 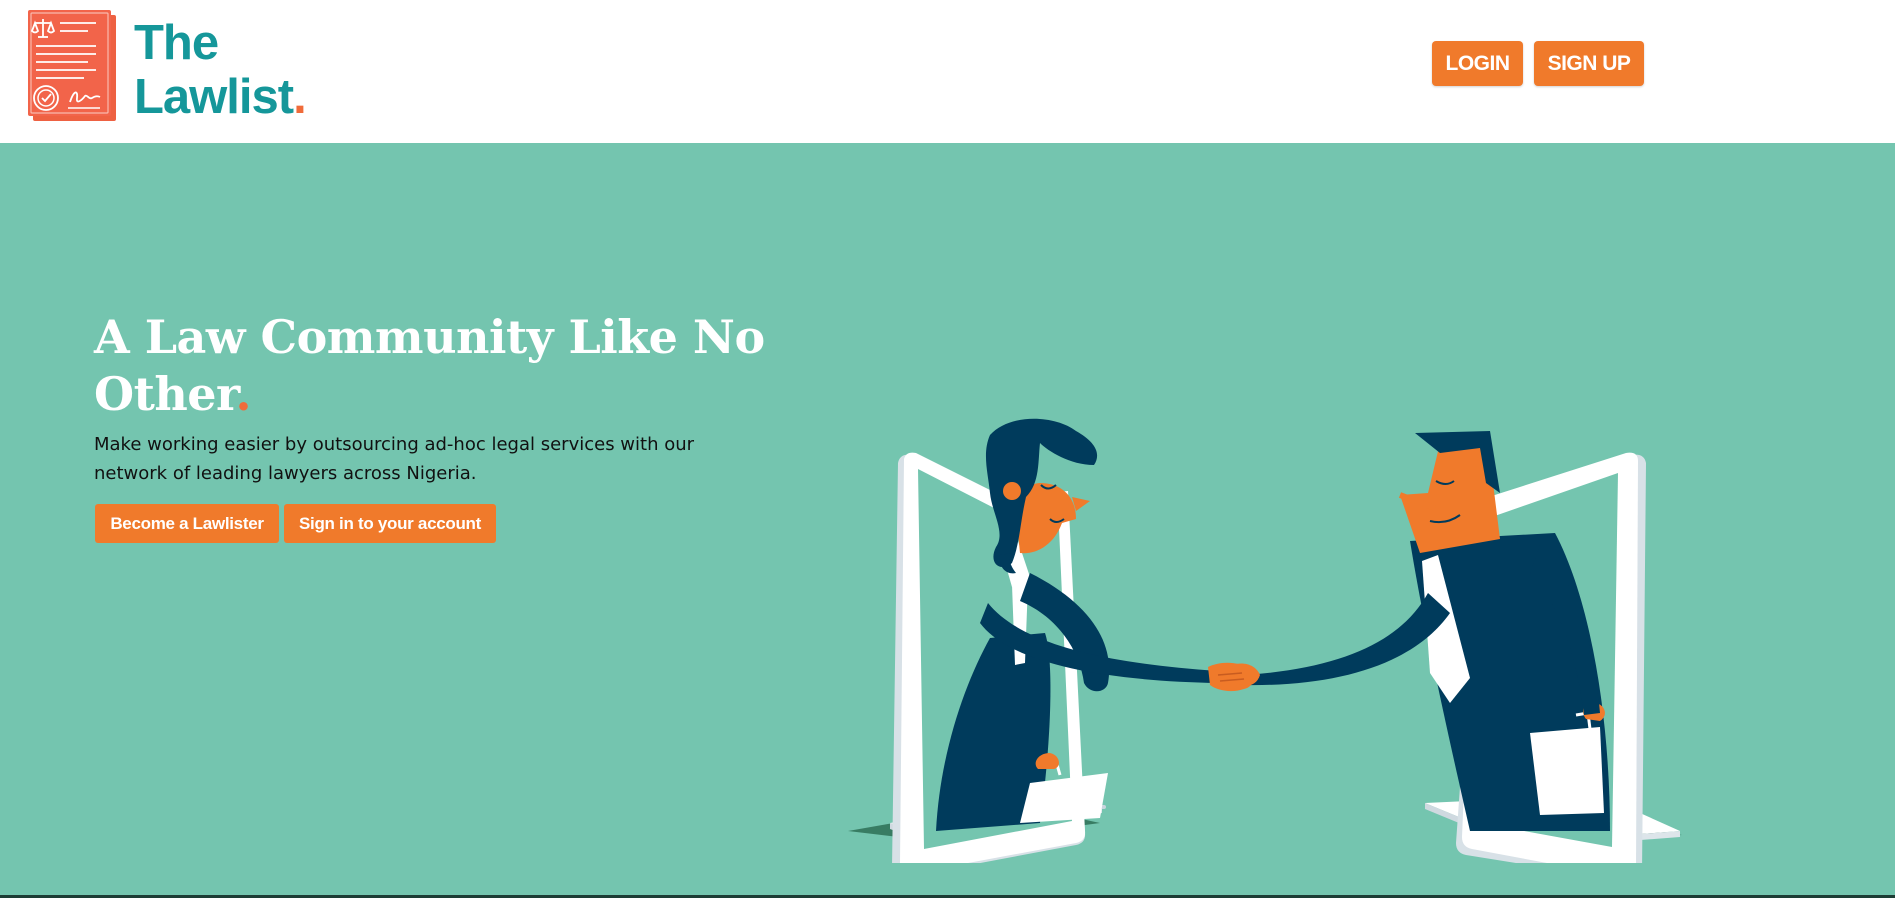 I want to click on logo-link: The Lawlist., so click(x=180, y=69).